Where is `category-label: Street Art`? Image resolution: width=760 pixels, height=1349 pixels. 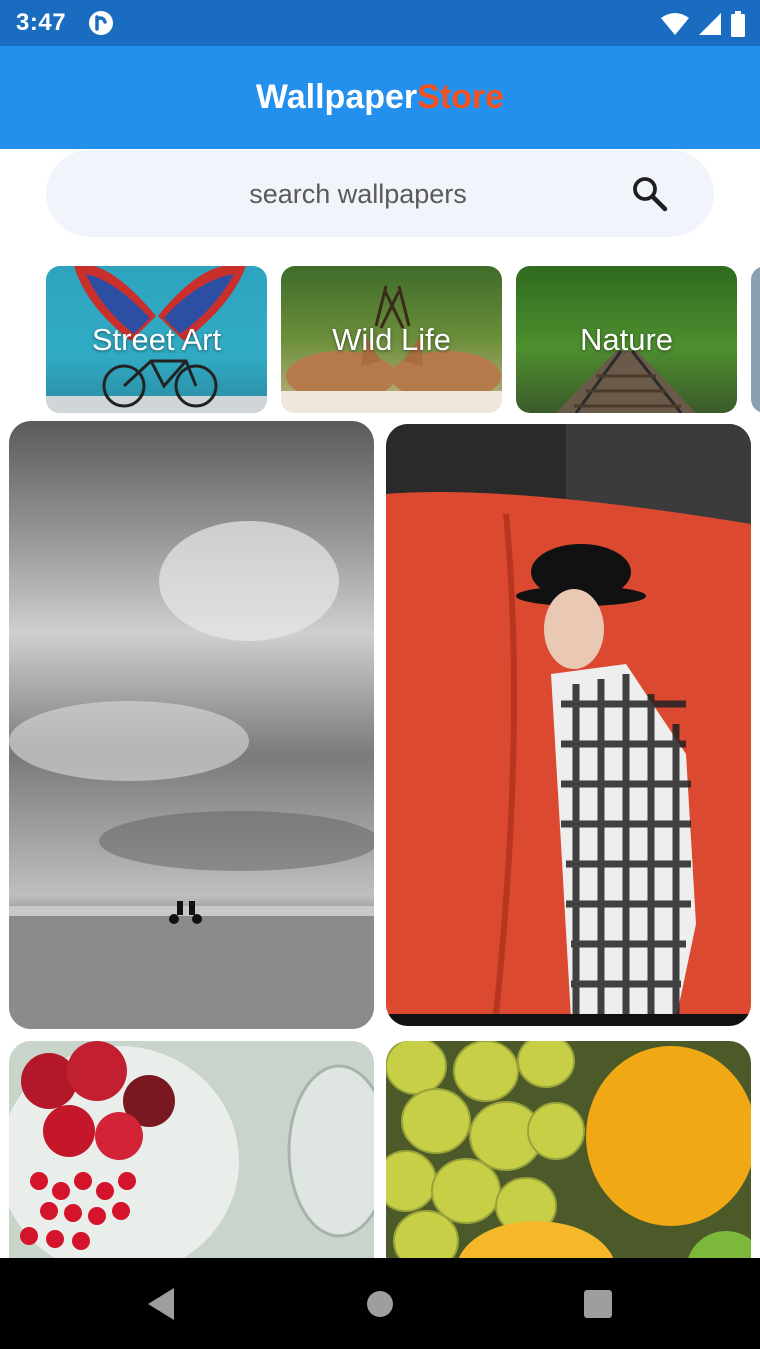
category-label: Street Art is located at coordinates (156, 339).